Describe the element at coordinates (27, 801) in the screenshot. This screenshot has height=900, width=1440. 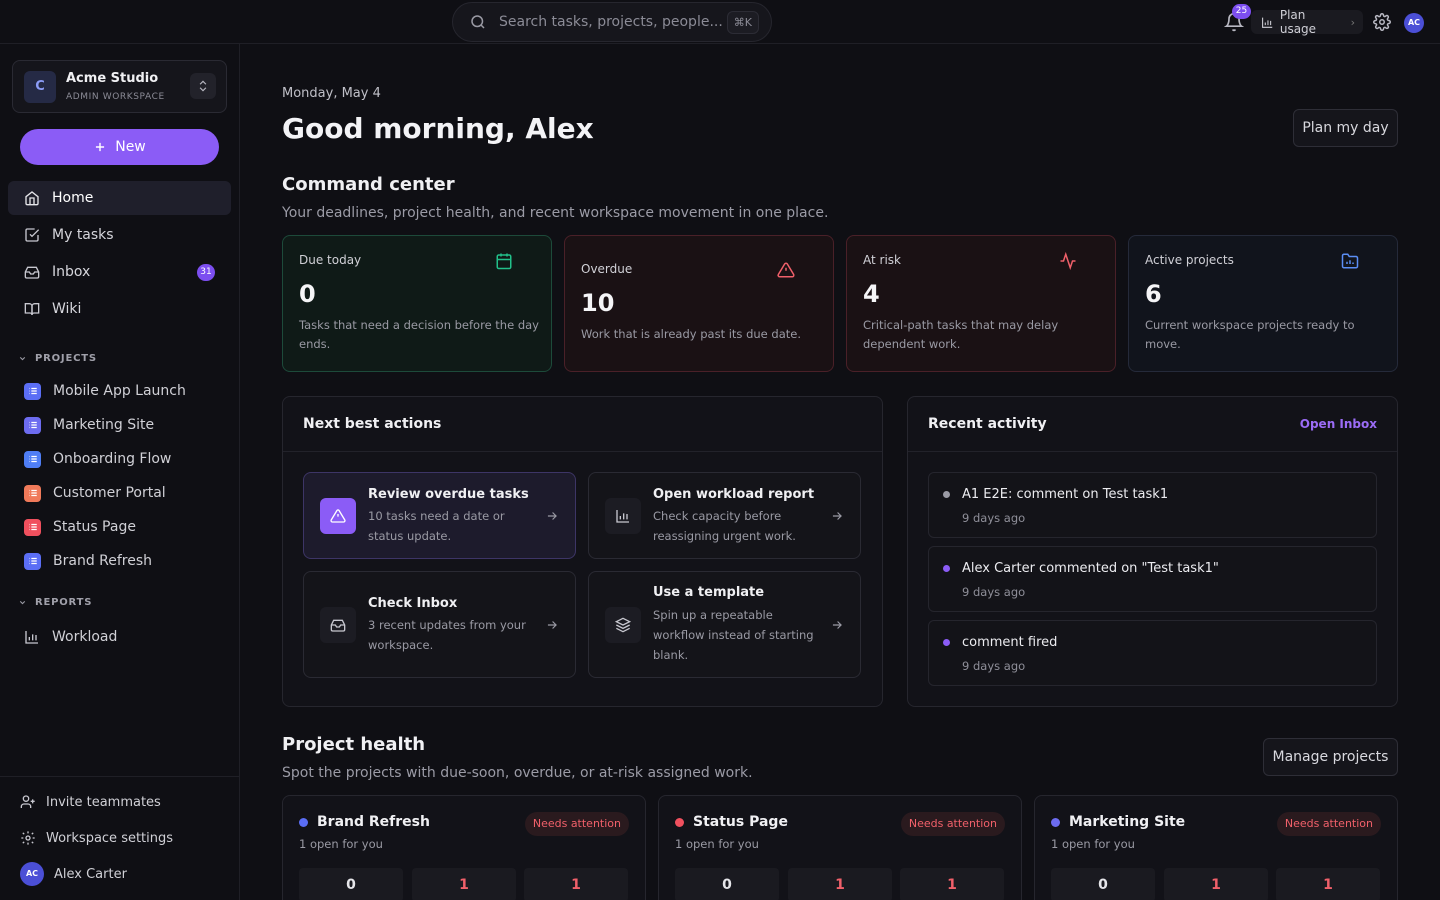
I see `user-plus-icon` at that location.